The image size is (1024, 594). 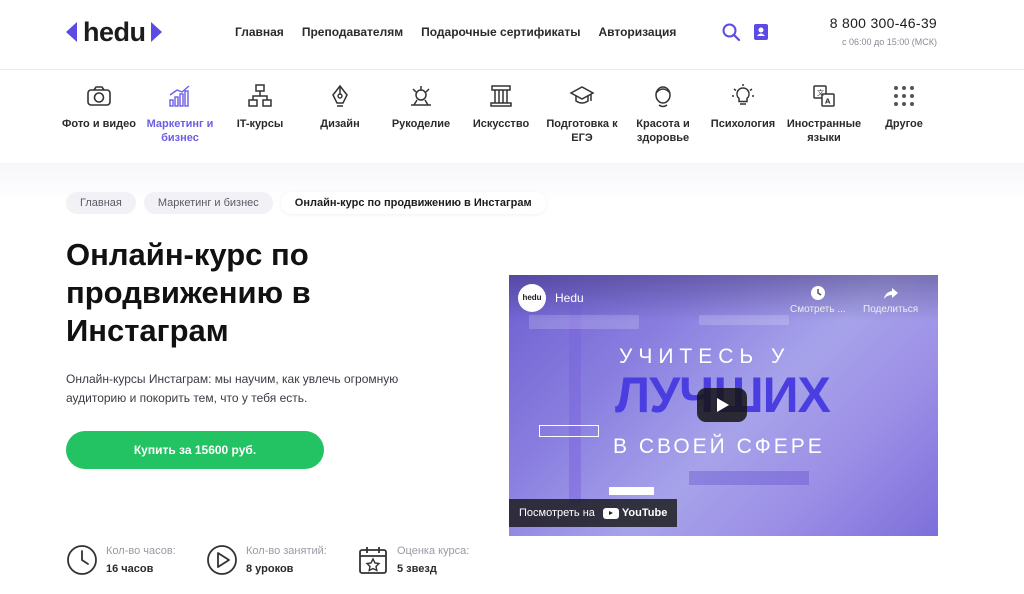 I want to click on column-icon, so click(x=501, y=96).